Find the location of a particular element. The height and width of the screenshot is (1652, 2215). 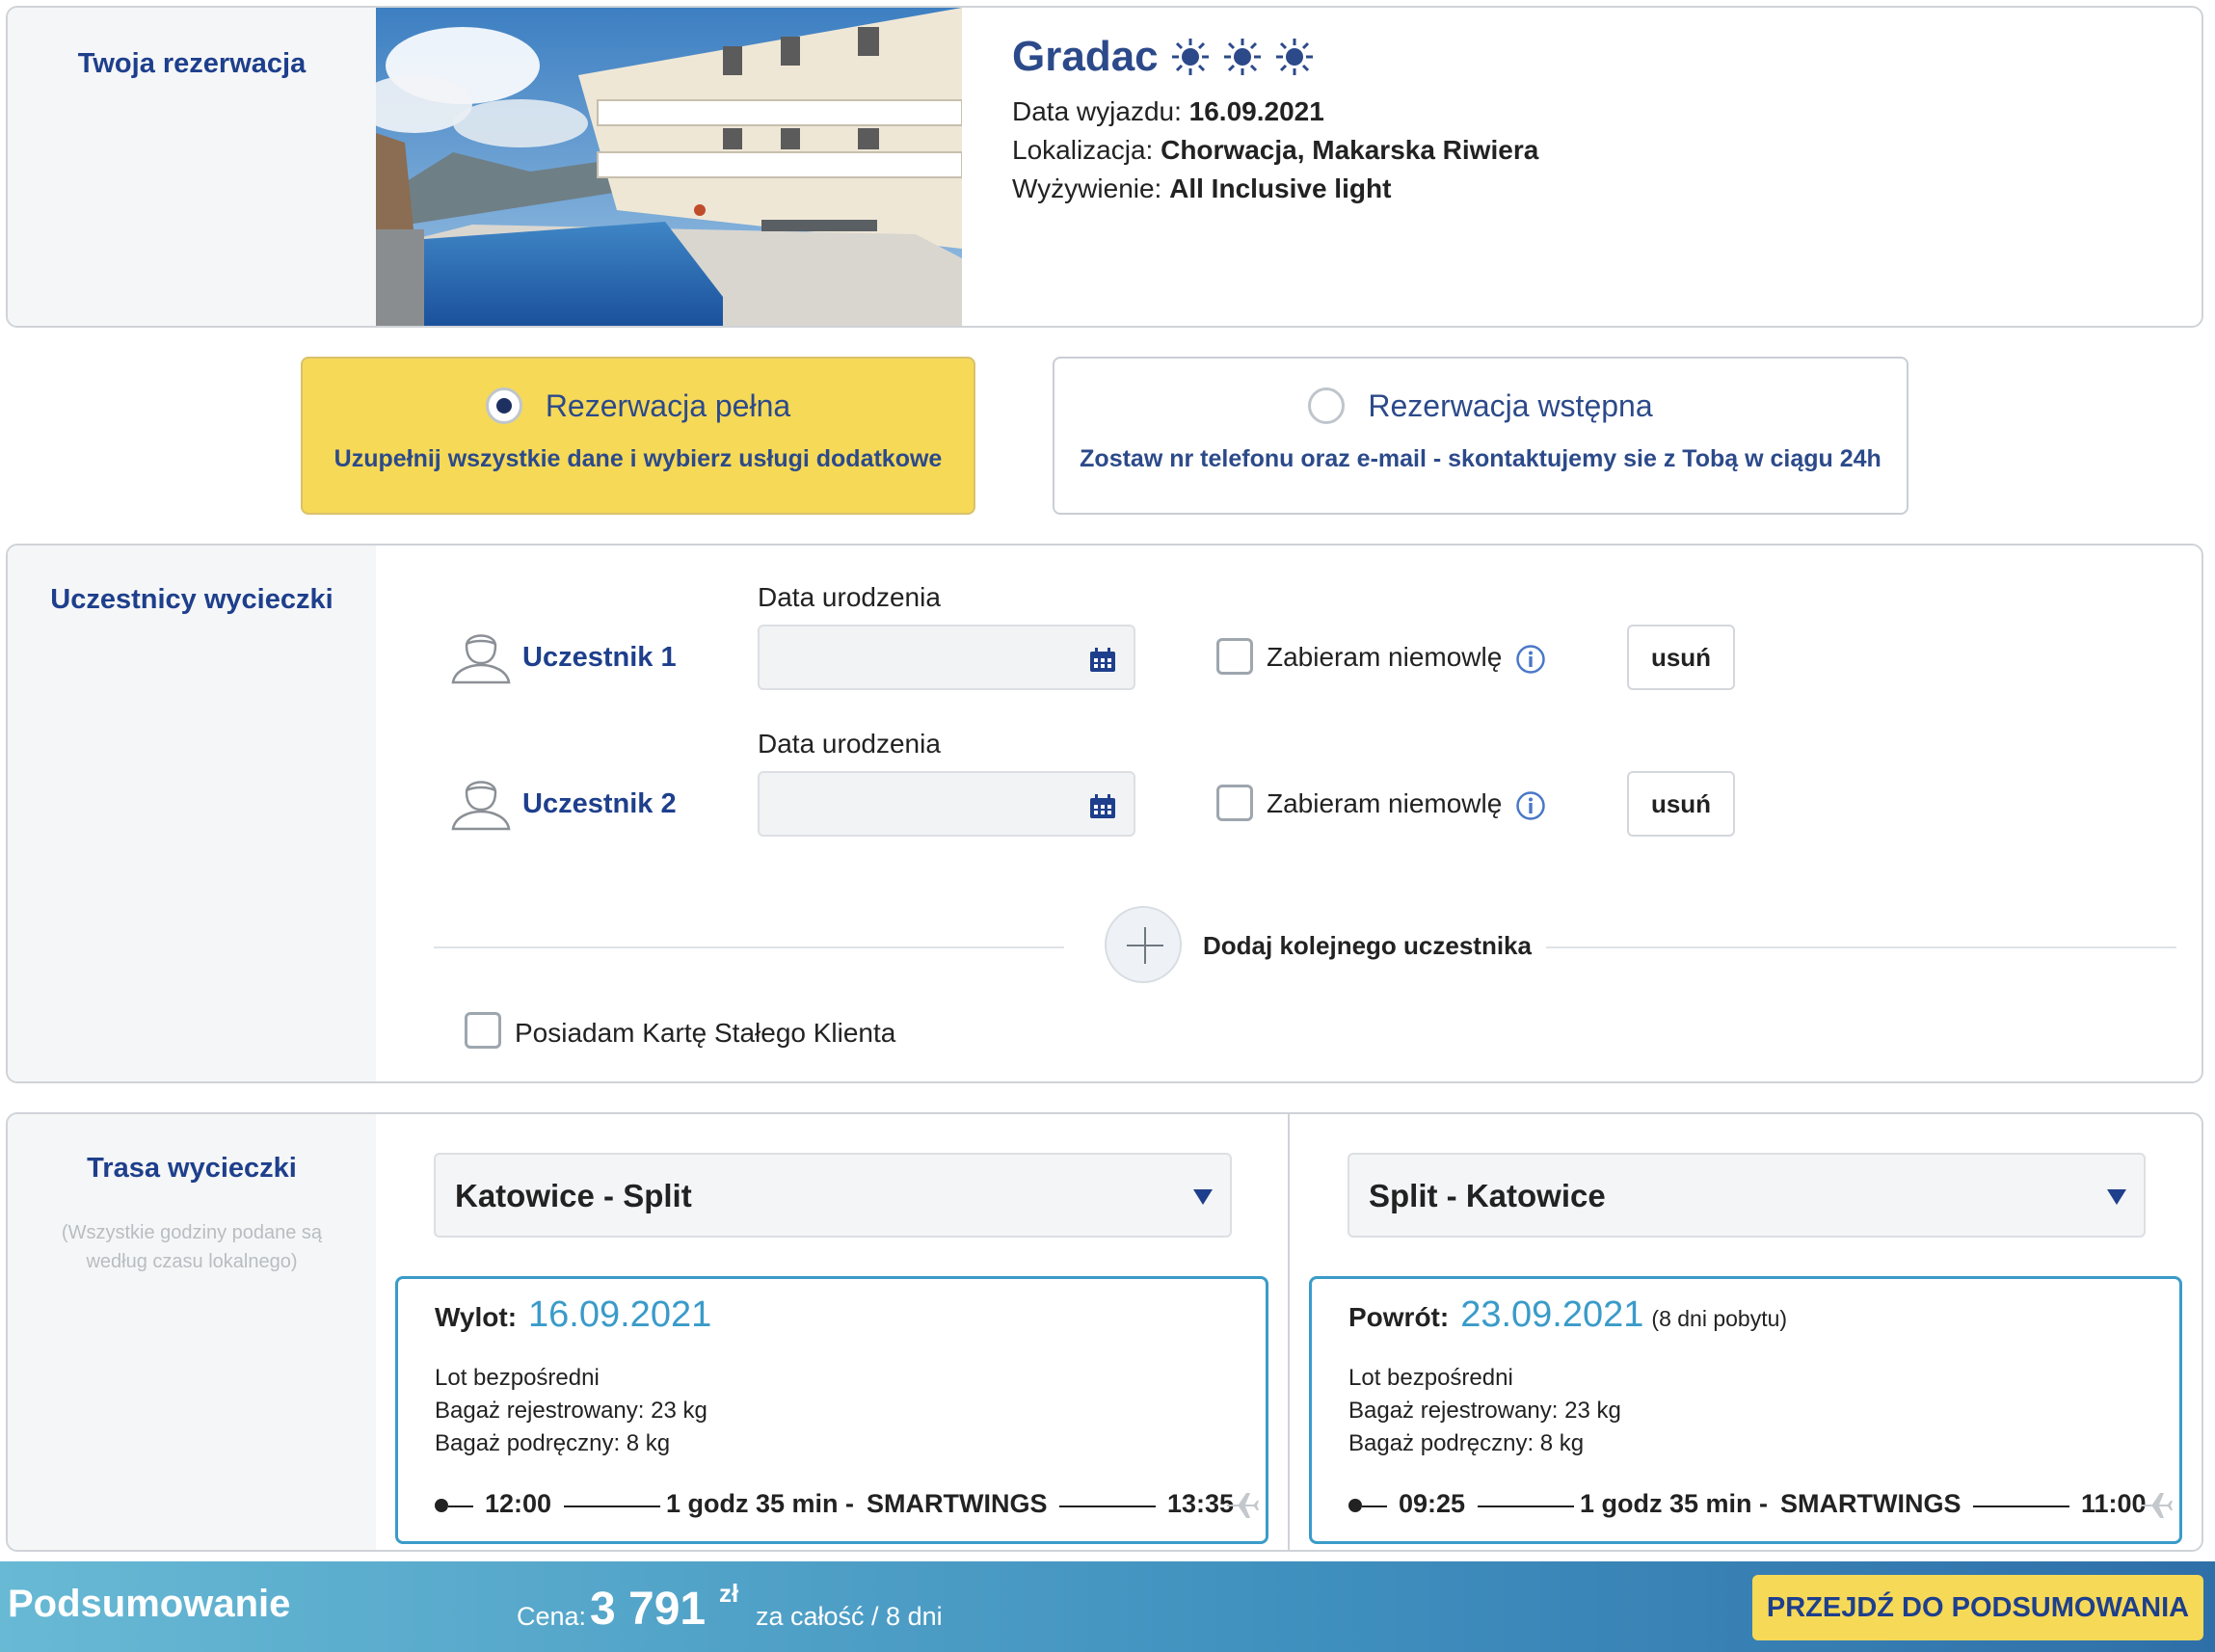

plane-icon is located at coordinates (2157, 1505).